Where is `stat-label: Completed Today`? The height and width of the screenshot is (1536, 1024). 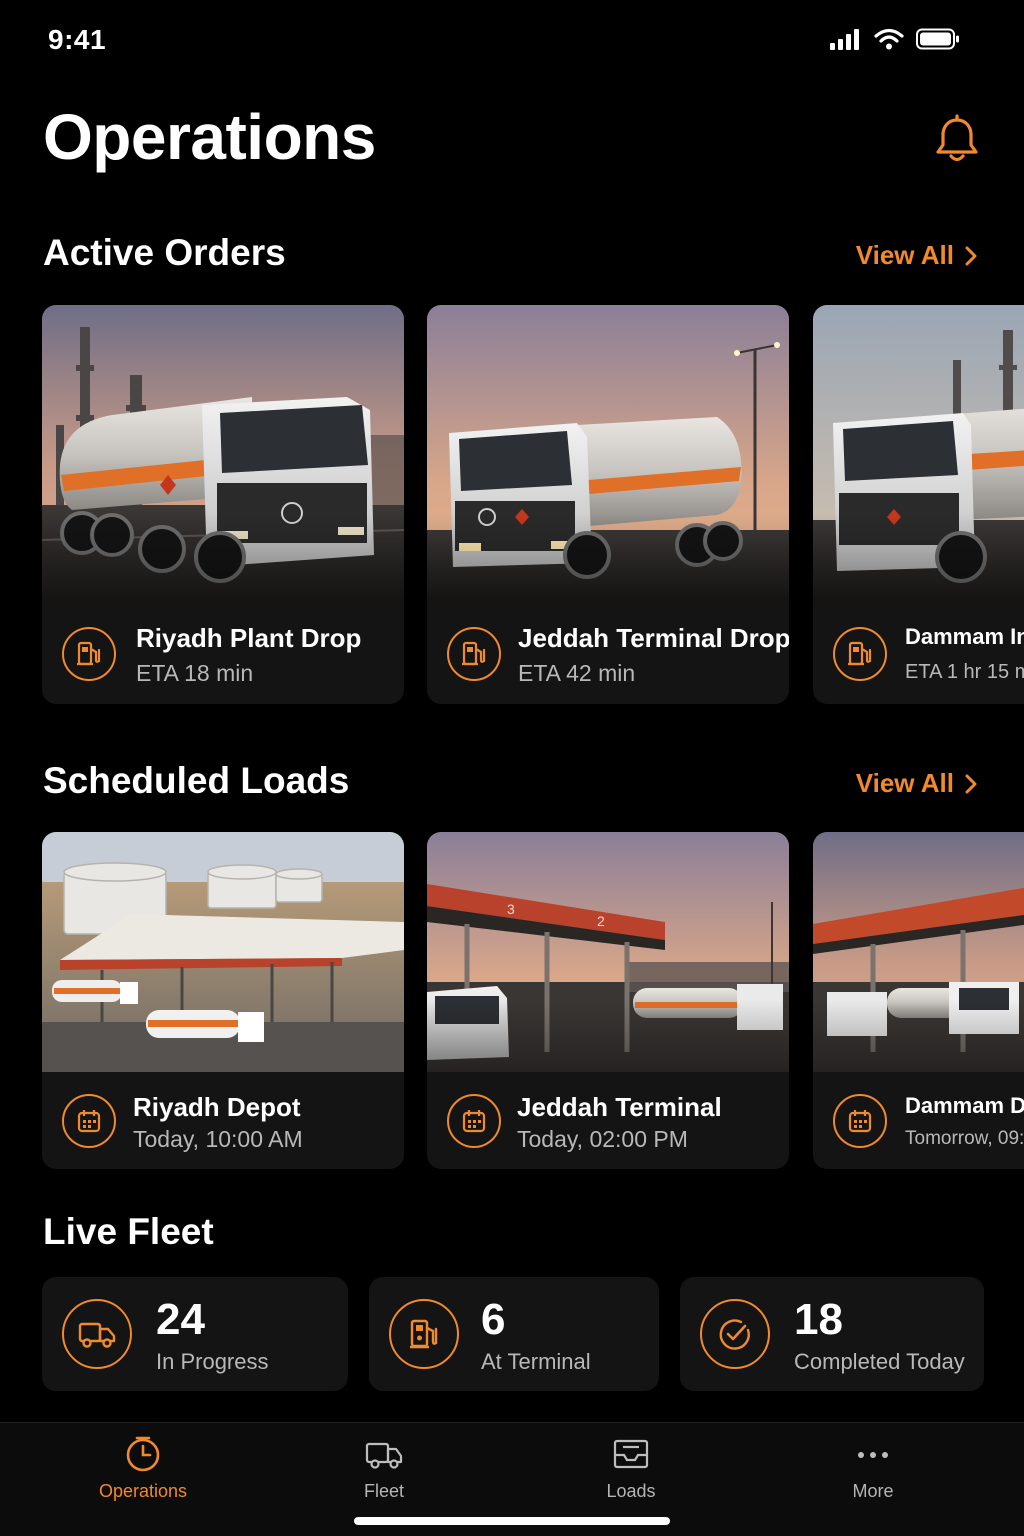
stat-label: Completed Today is located at coordinates (879, 1361).